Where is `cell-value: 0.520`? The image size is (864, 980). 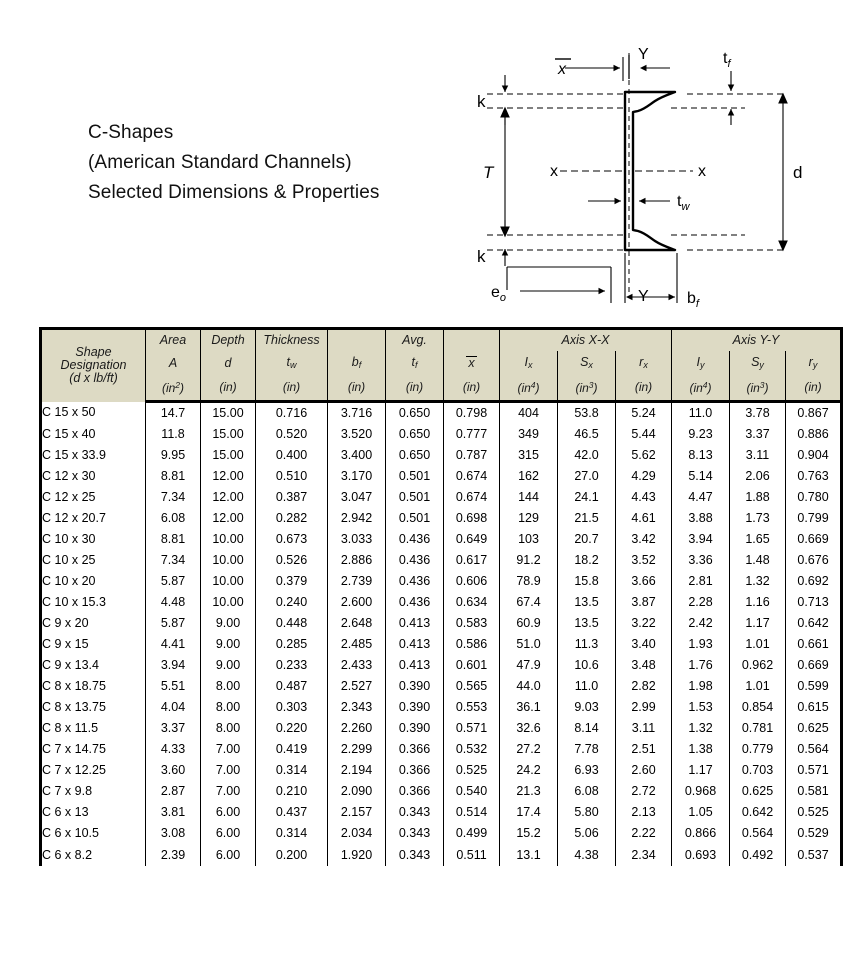
cell-value: 0.520 is located at coordinates (291, 434).